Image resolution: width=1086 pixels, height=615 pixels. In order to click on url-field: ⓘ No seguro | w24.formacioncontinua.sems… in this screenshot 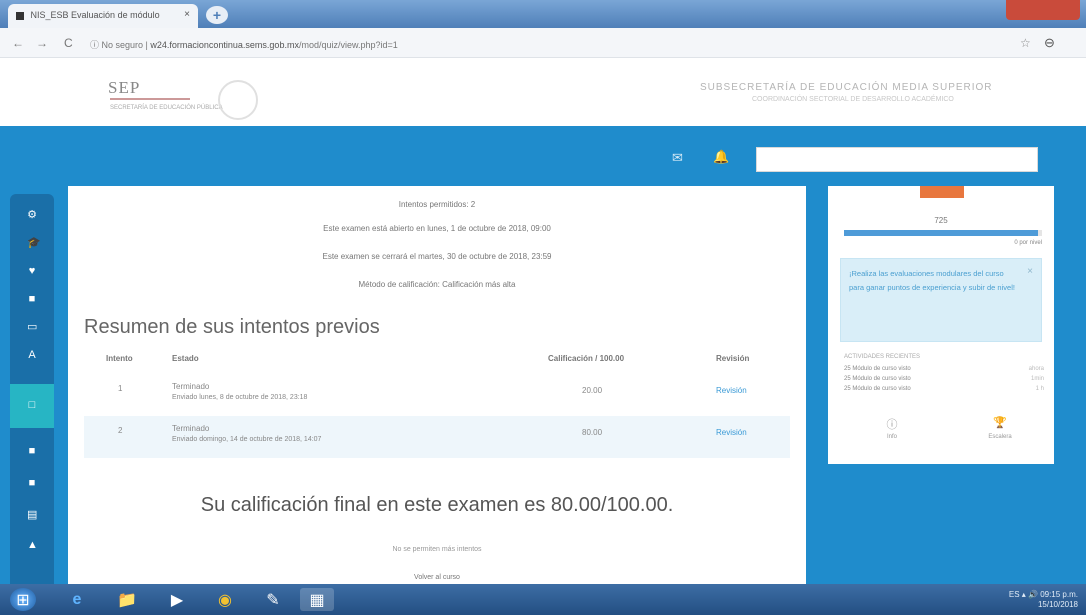, I will do `click(540, 43)`.